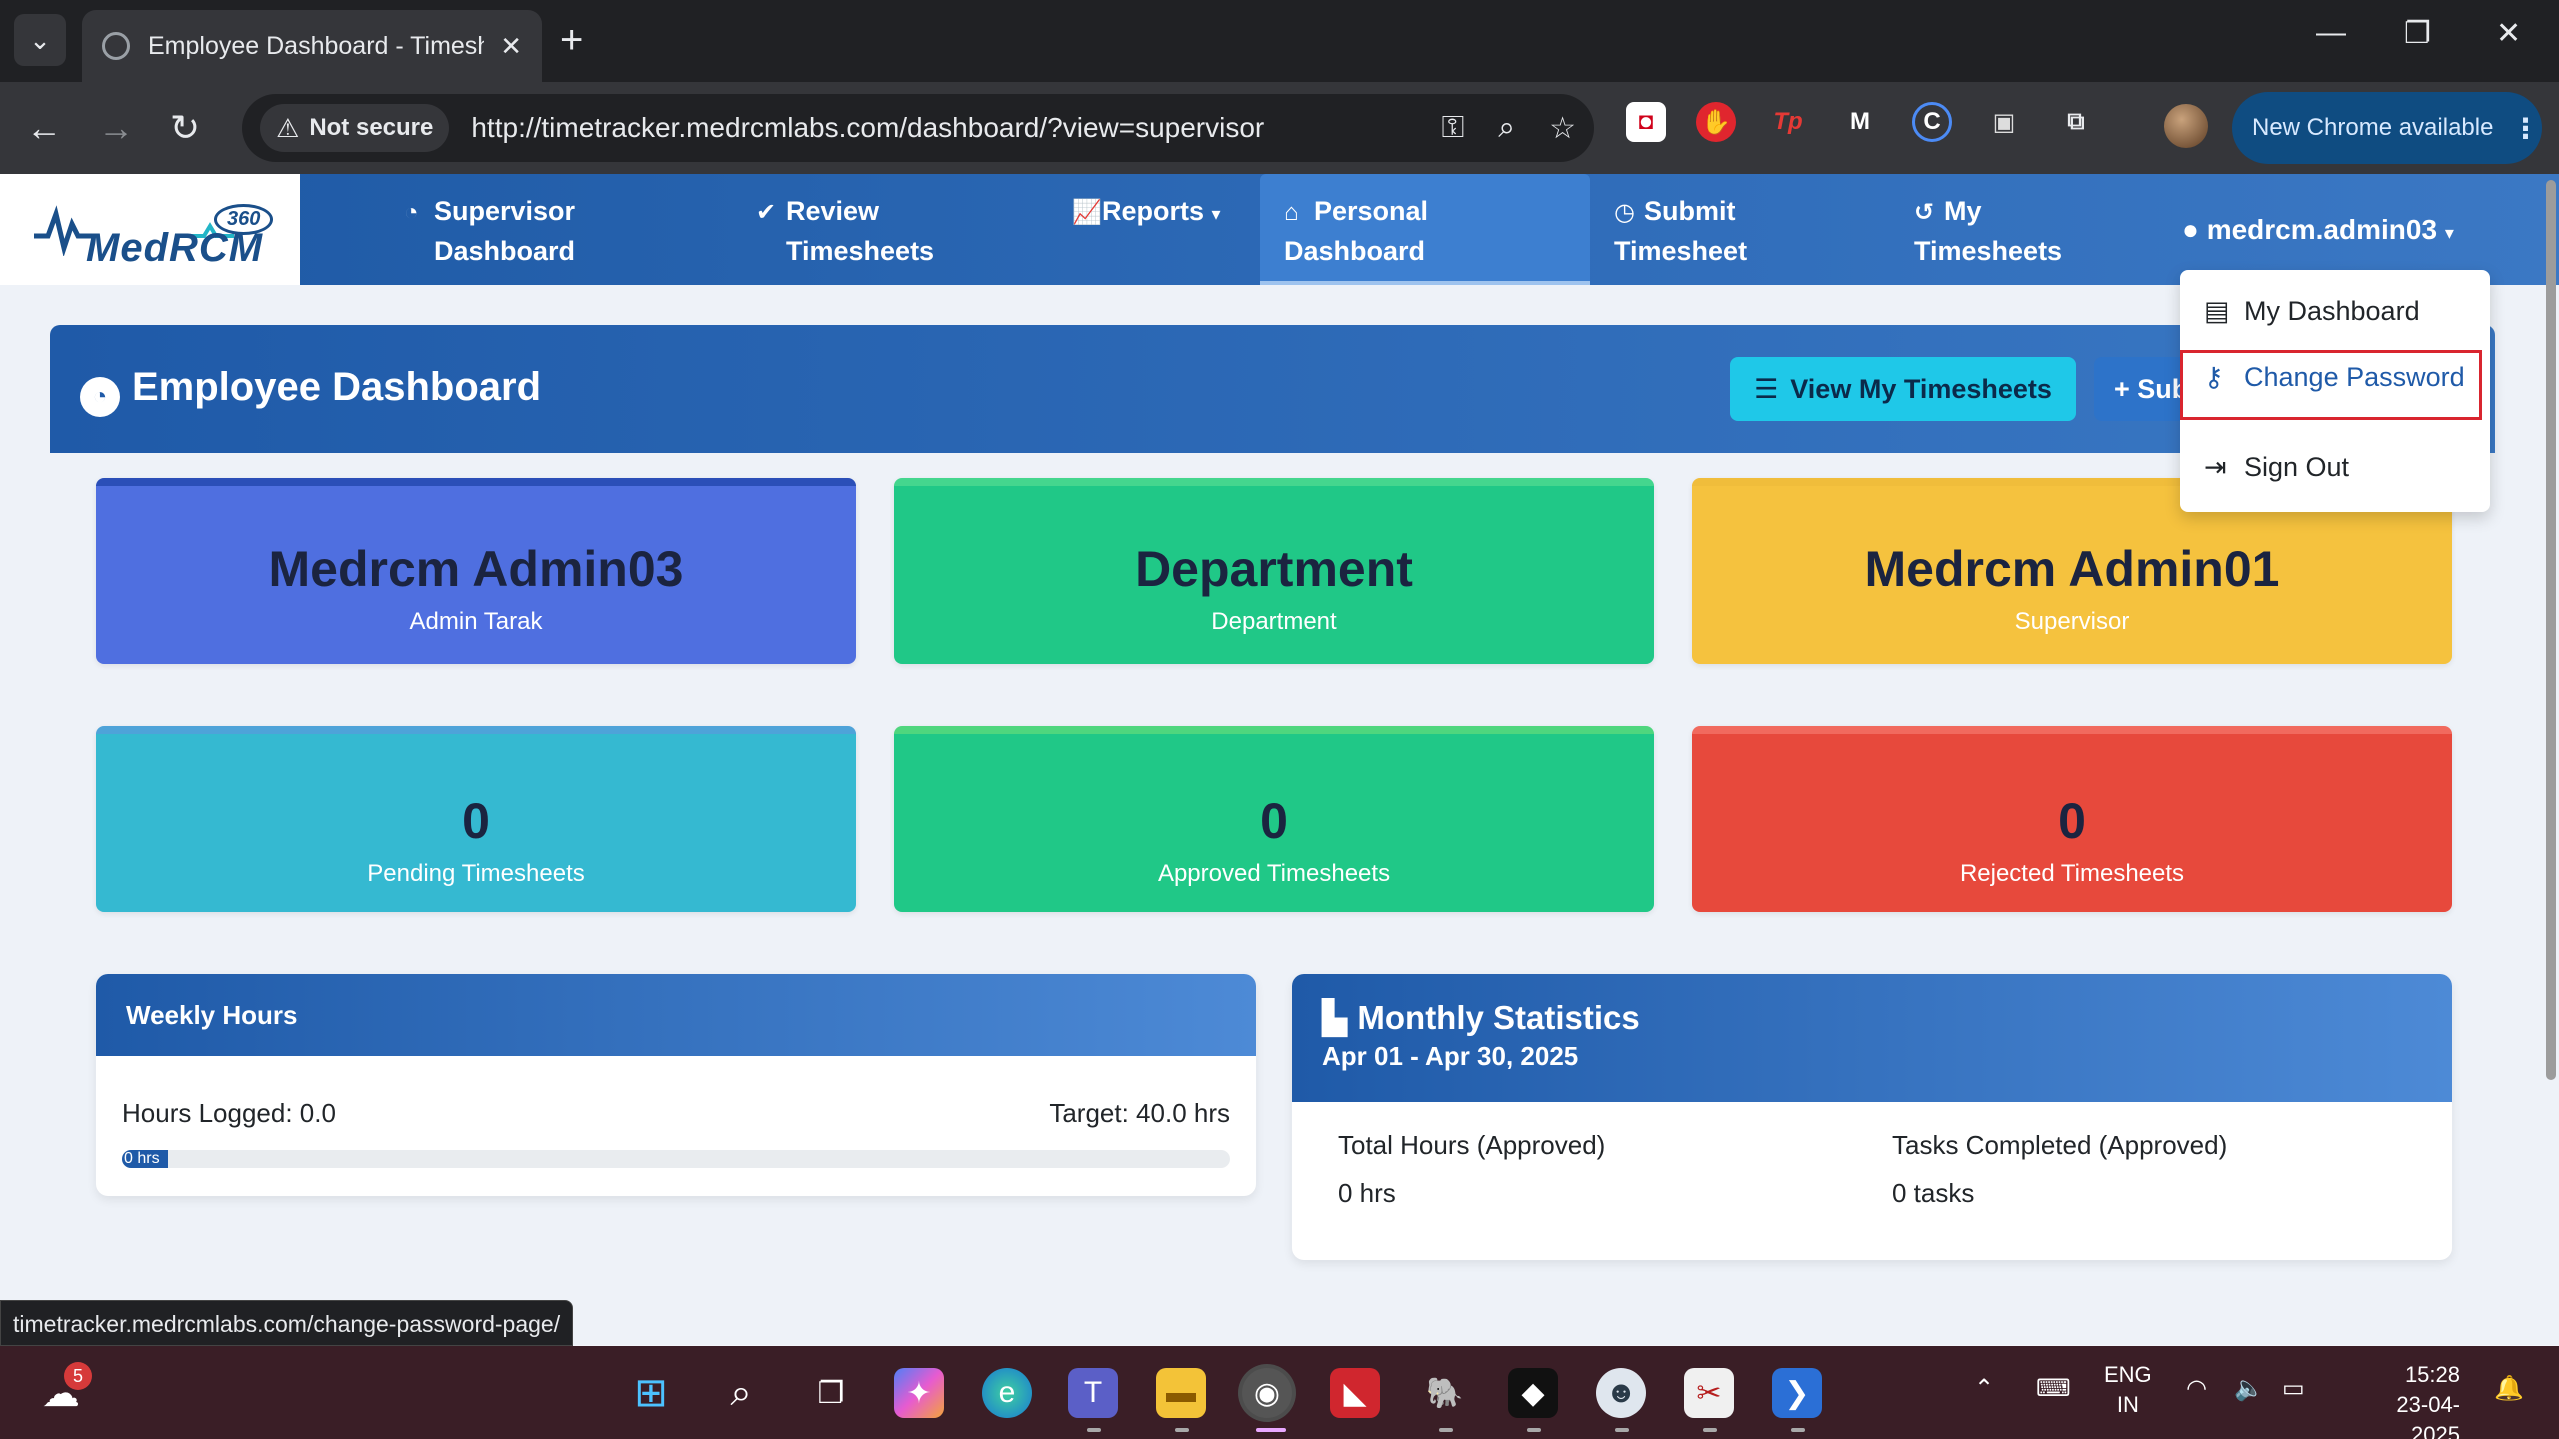 The height and width of the screenshot is (1439, 2559). What do you see at coordinates (1472, 1145) in the screenshot?
I see `total-hours-label: Total Hours (Approved)` at bounding box center [1472, 1145].